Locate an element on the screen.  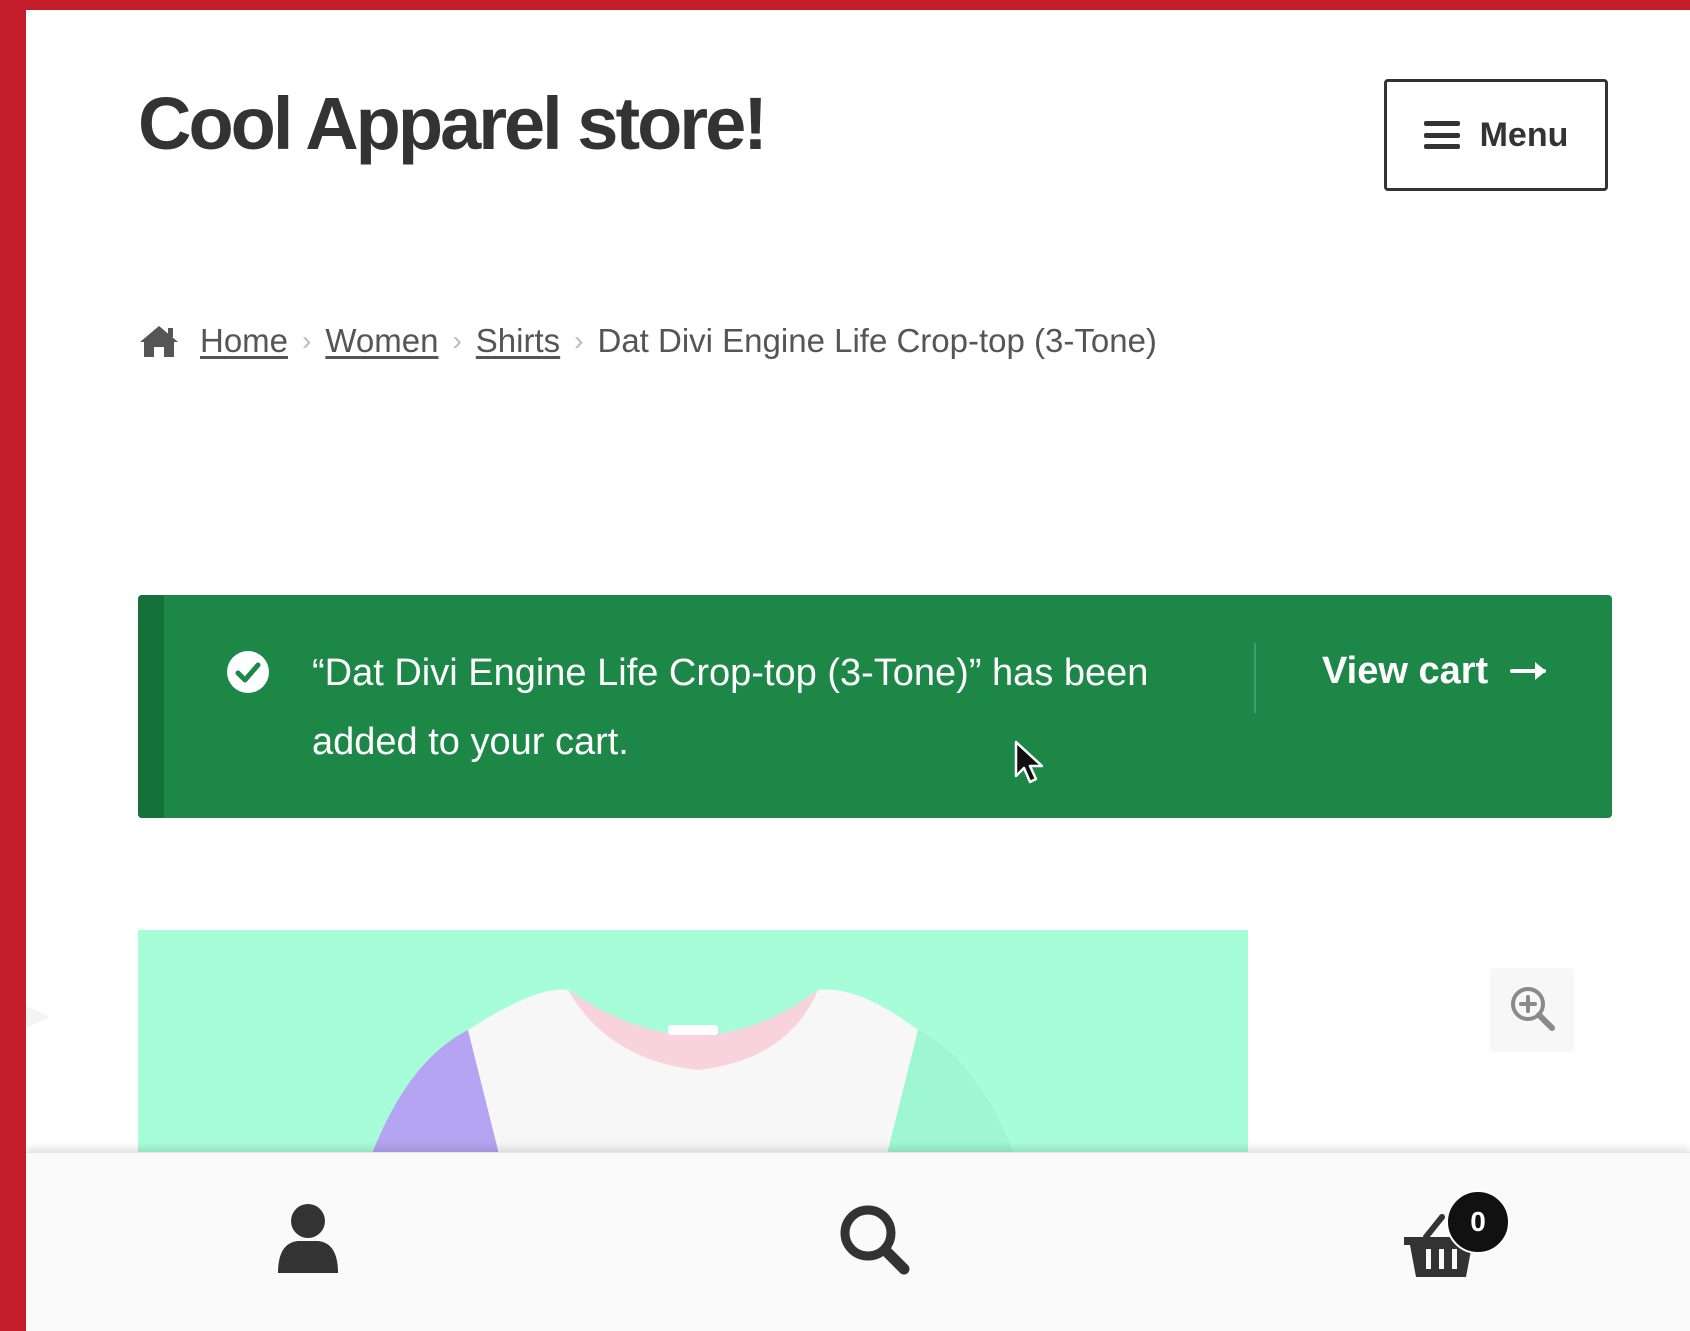
breadcrumb-home-link: Home is located at coordinates (244, 341).